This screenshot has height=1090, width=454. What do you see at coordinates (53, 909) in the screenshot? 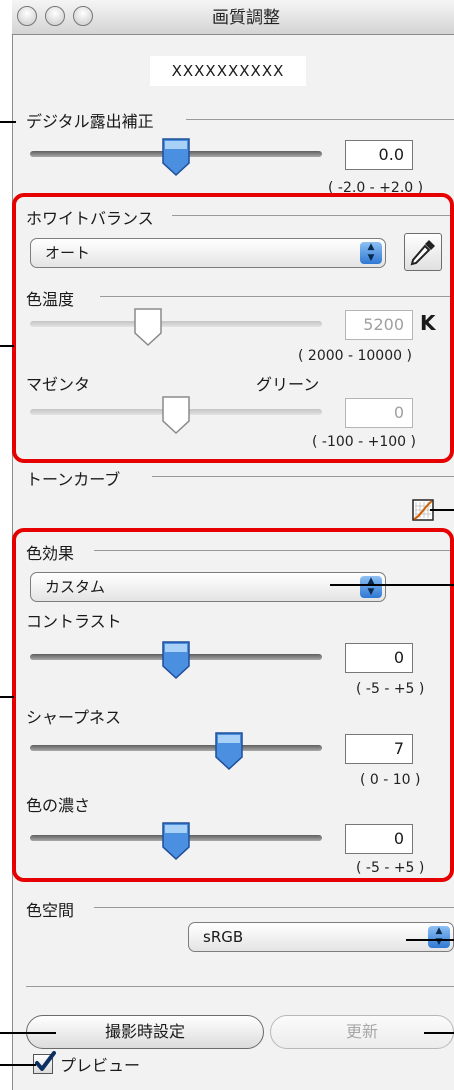
I see `color-space-label: 色空間` at bounding box center [53, 909].